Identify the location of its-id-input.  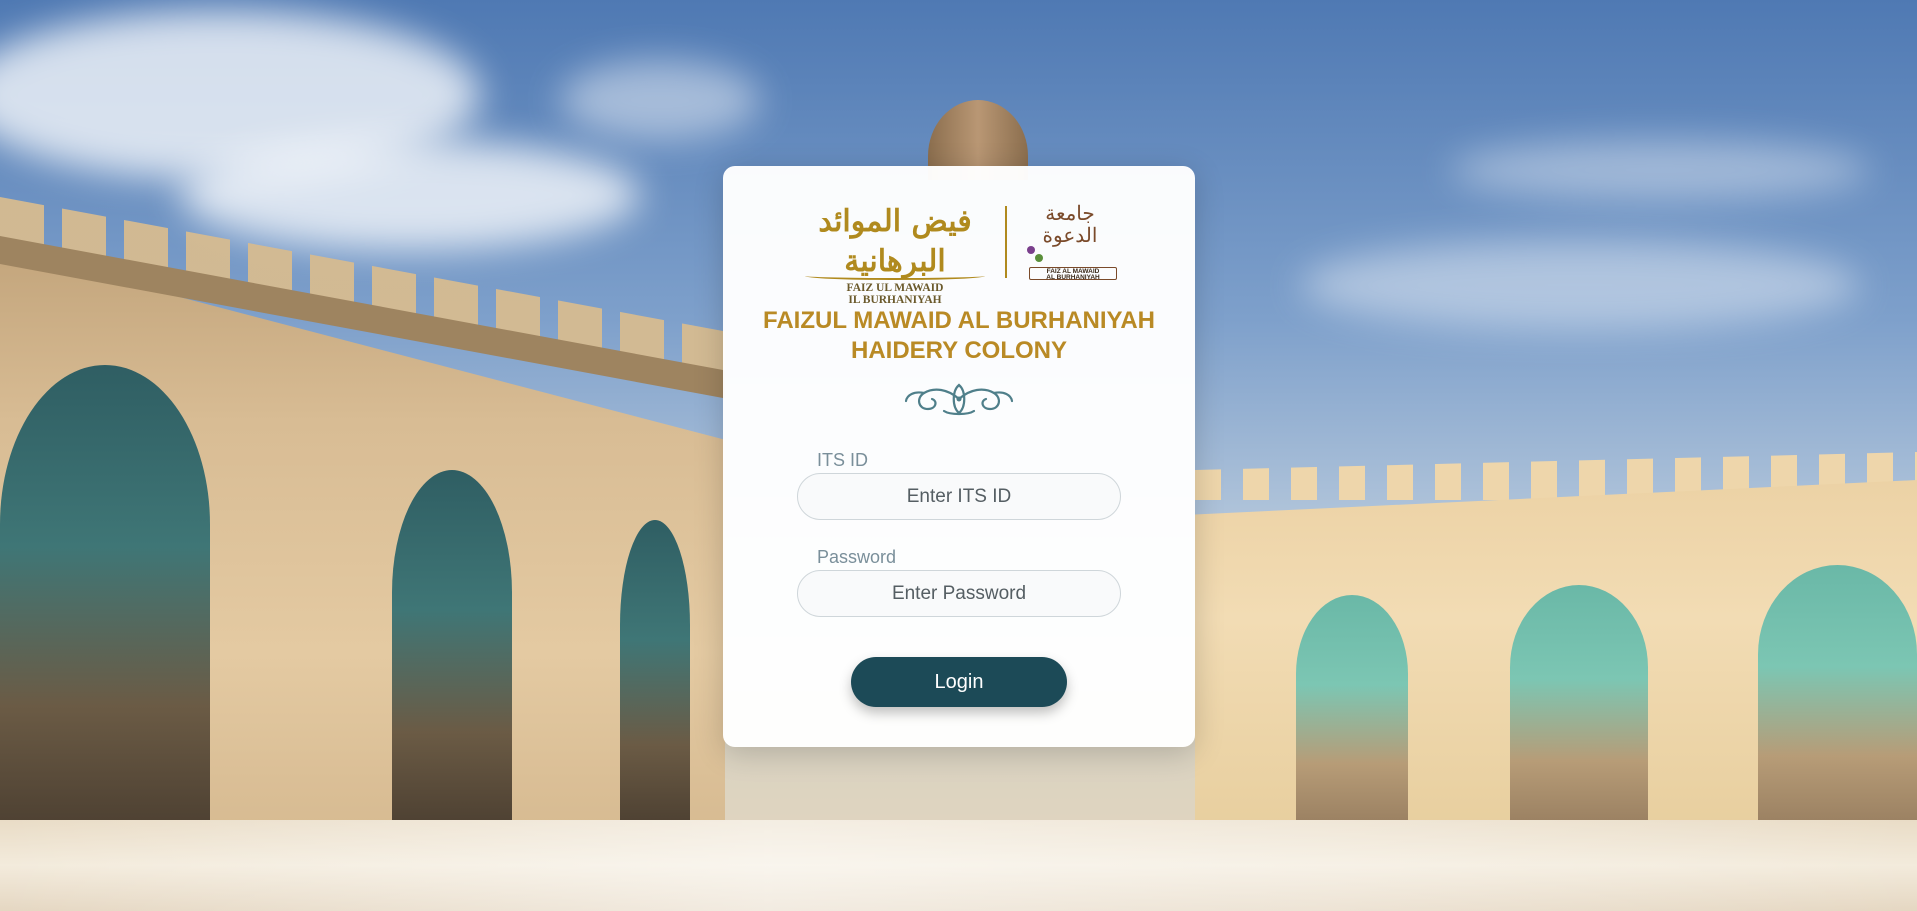
(959, 496).